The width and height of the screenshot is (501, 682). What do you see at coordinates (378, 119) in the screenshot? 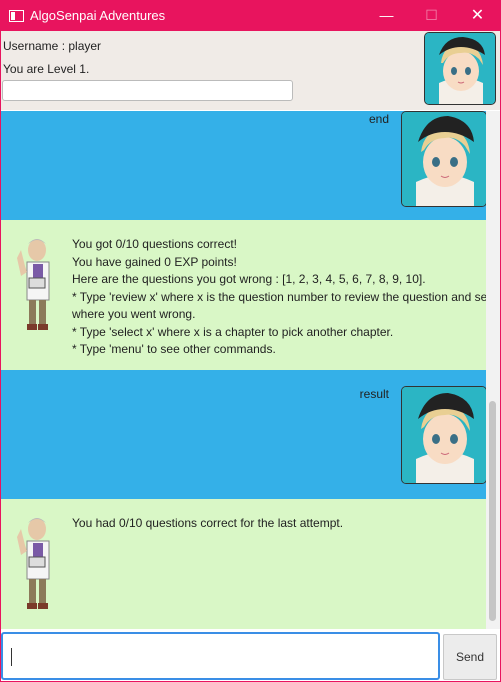
I see `user-message: end` at bounding box center [378, 119].